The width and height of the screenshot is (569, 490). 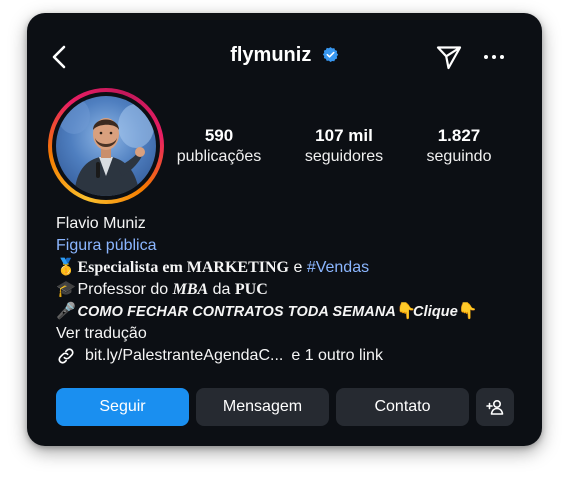 What do you see at coordinates (66, 267) in the screenshot?
I see `medal-emoji-icon: 🥇` at bounding box center [66, 267].